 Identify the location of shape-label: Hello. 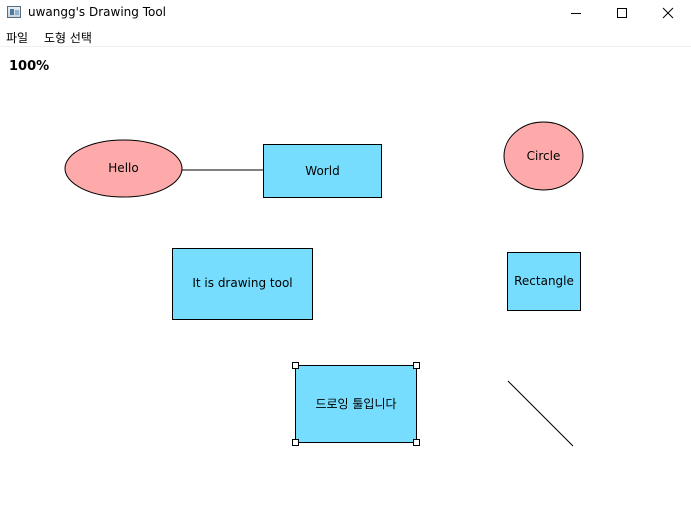
(123, 168).